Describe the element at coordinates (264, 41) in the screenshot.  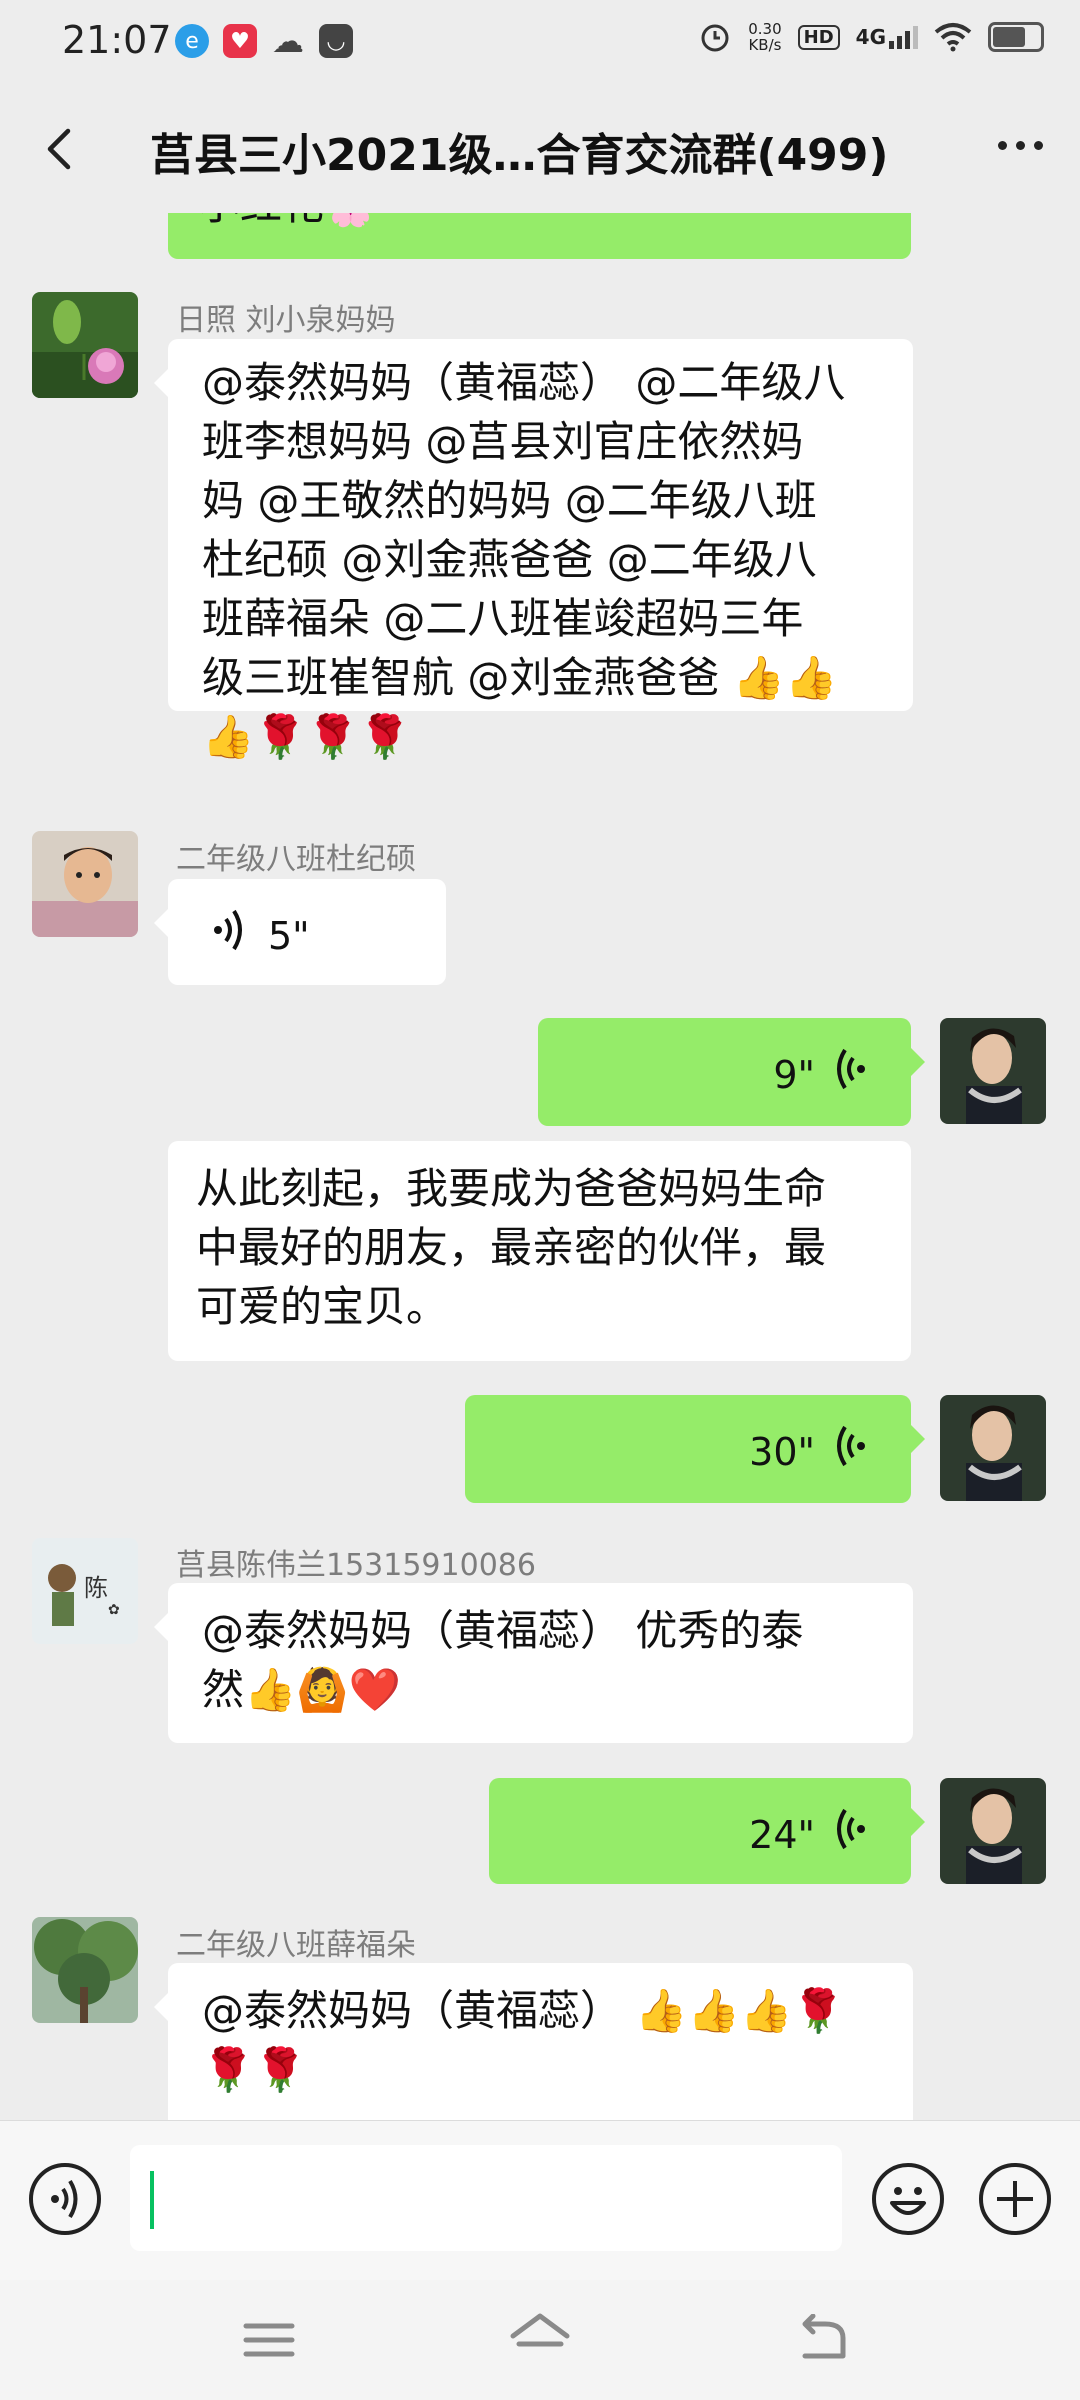
I see `notification-icons: e ♥ ☁ ◡` at that location.